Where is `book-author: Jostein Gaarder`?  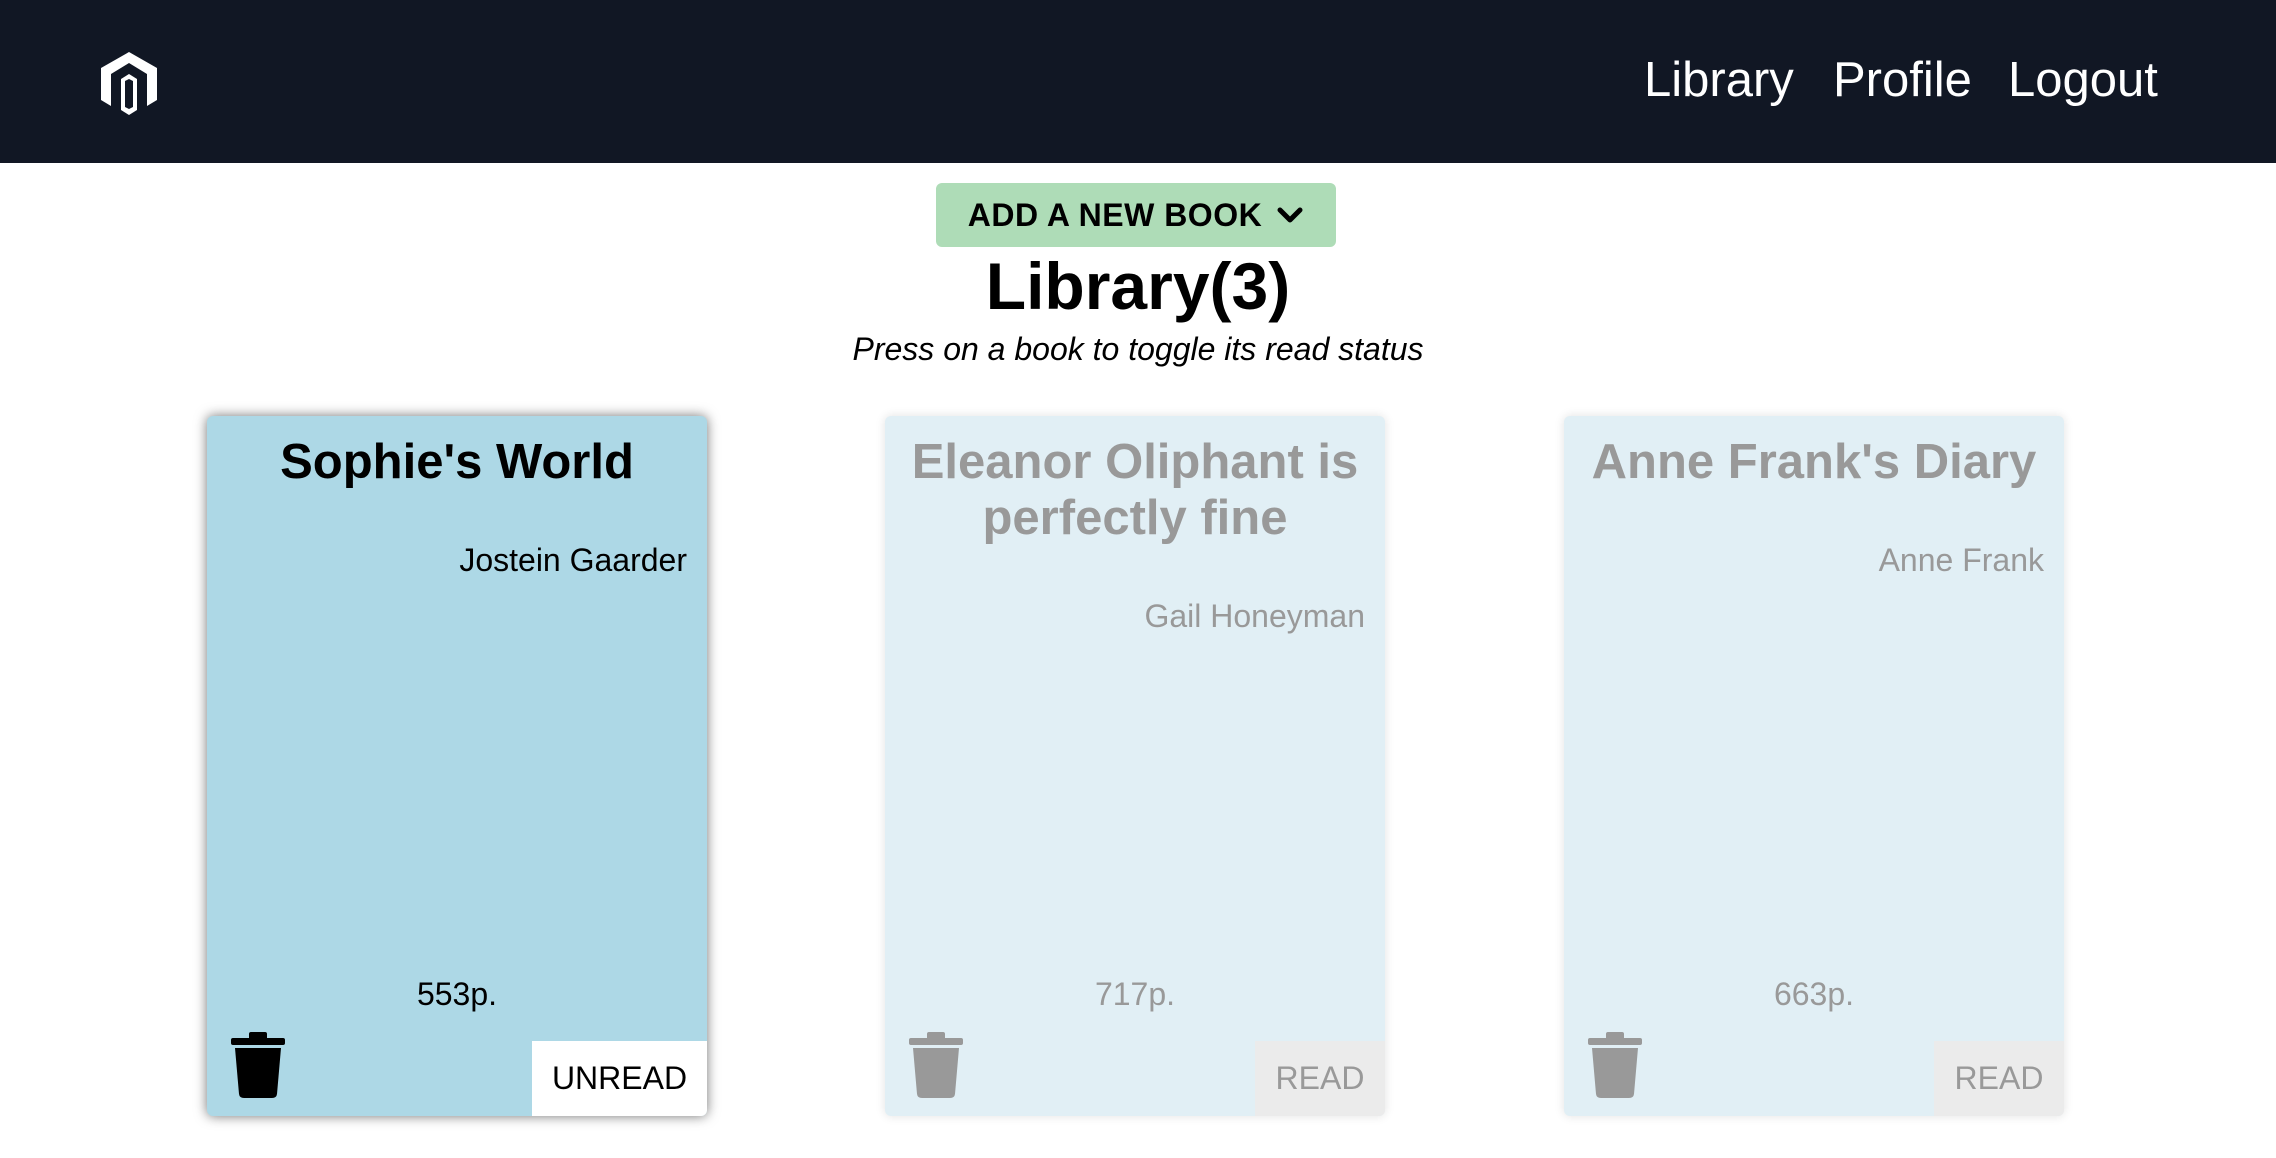
book-author: Jostein Gaarder is located at coordinates (573, 560).